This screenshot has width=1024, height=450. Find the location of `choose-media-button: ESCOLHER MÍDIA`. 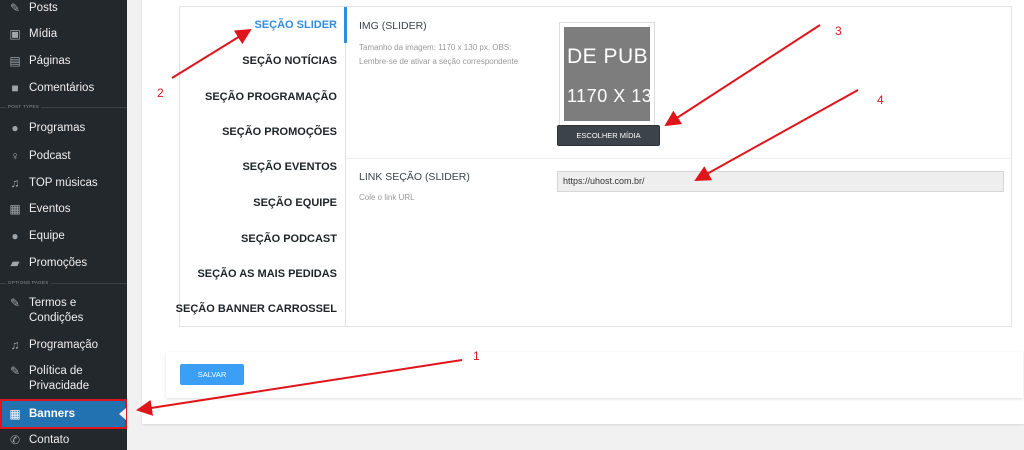

choose-media-button: ESCOLHER MÍDIA is located at coordinates (608, 135).